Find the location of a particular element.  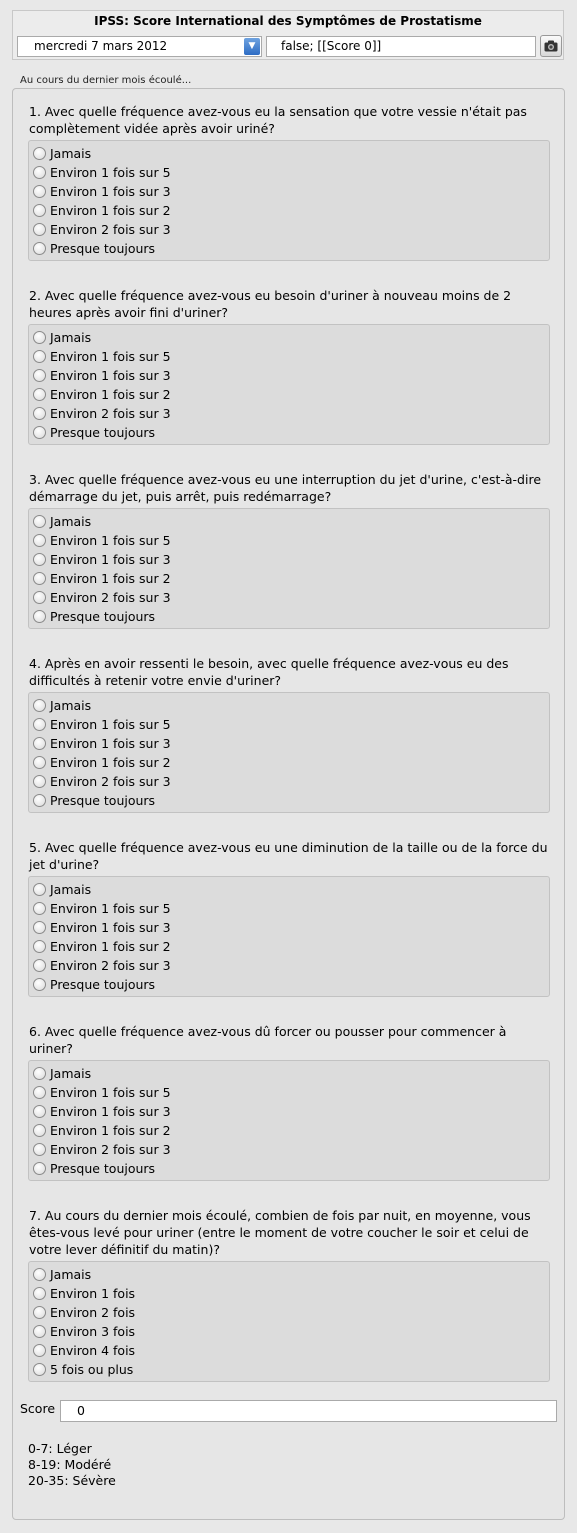

radio-option: 5 fois ou plus is located at coordinates (83, 1369).